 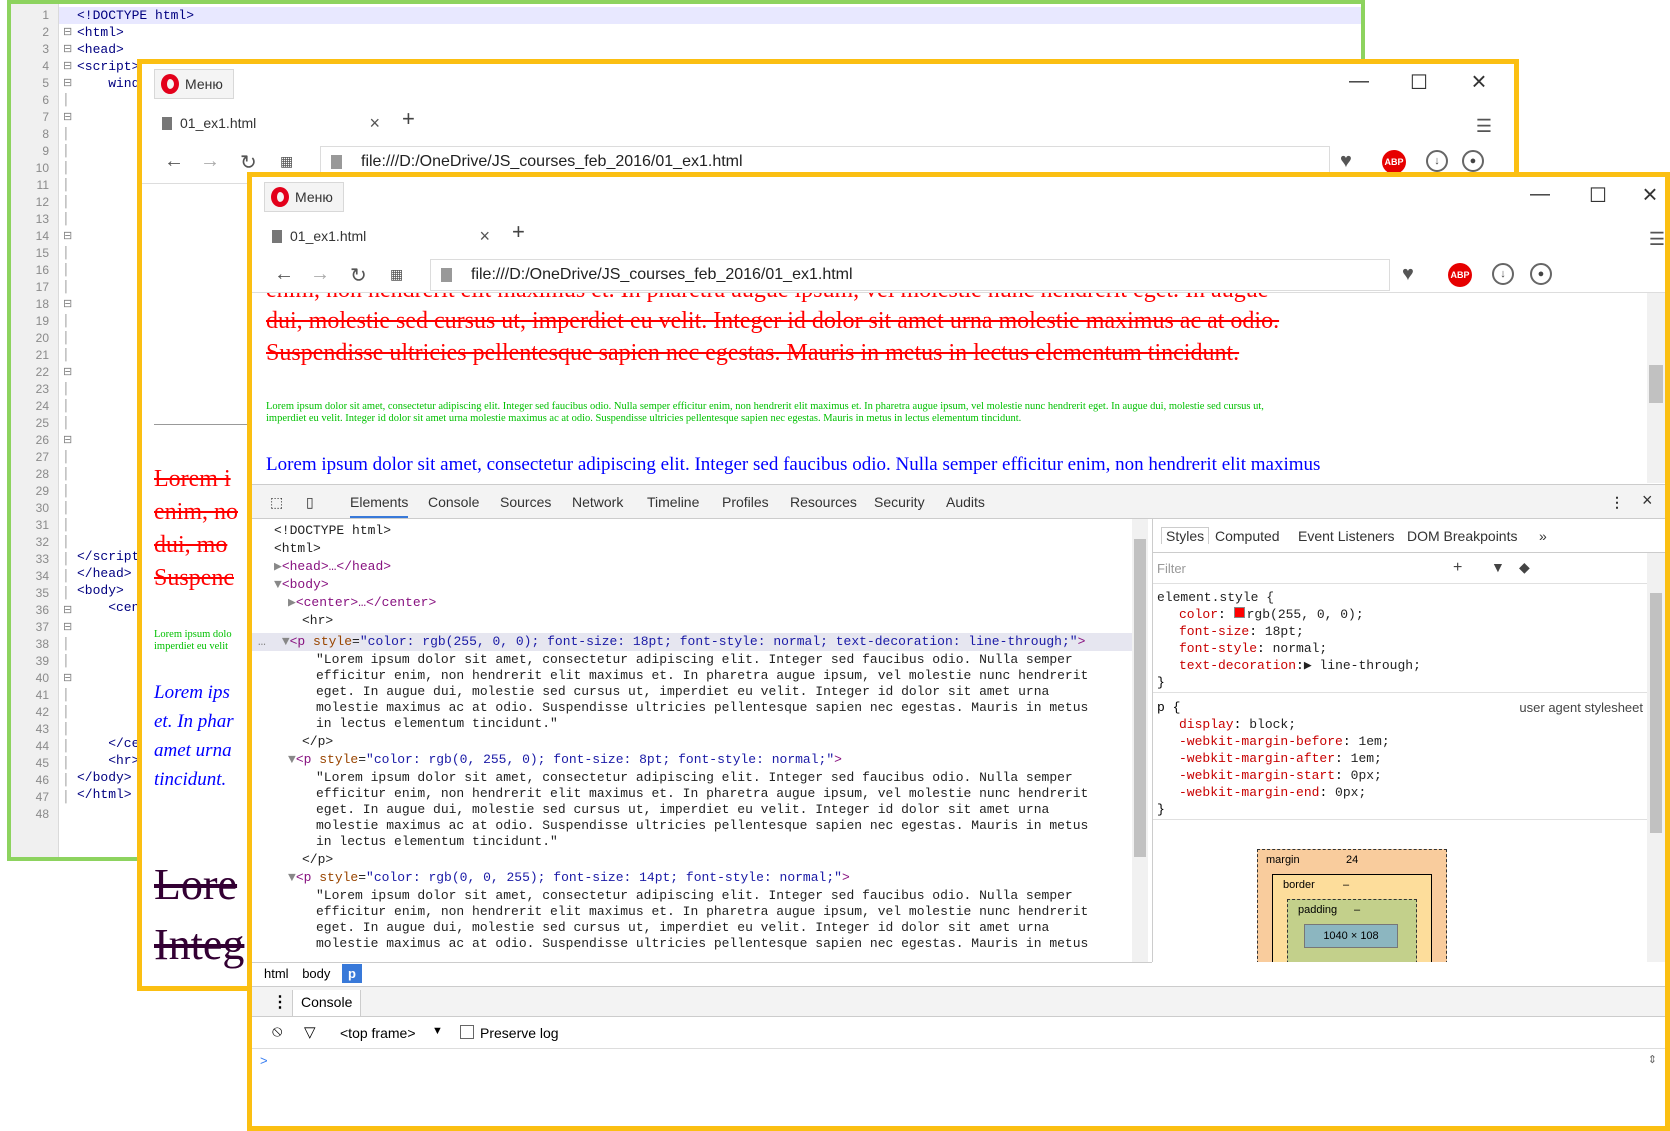 What do you see at coordinates (104, 777) in the screenshot?
I see `code-line-47: </body>` at bounding box center [104, 777].